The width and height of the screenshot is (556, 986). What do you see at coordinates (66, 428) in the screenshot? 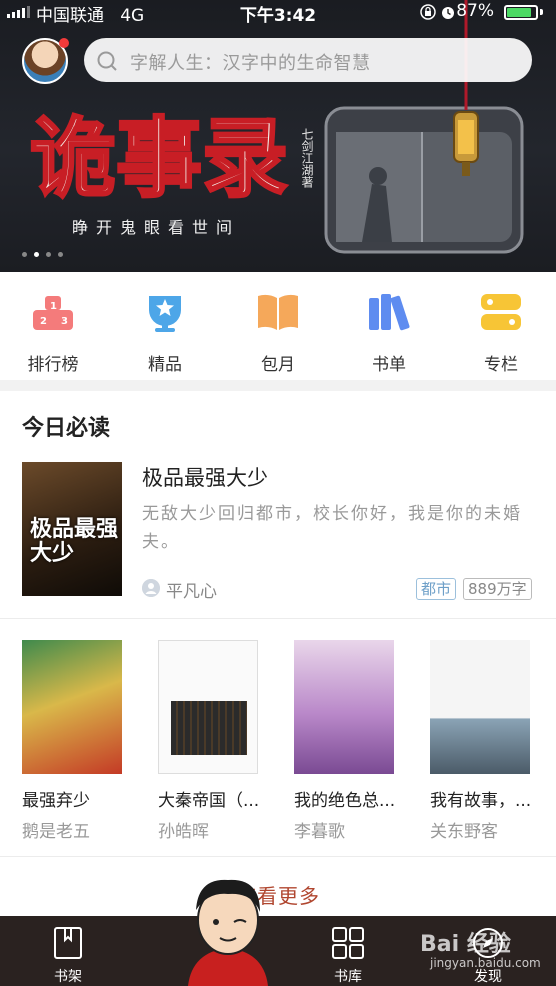
I see `section-title: 今日必读` at bounding box center [66, 428].